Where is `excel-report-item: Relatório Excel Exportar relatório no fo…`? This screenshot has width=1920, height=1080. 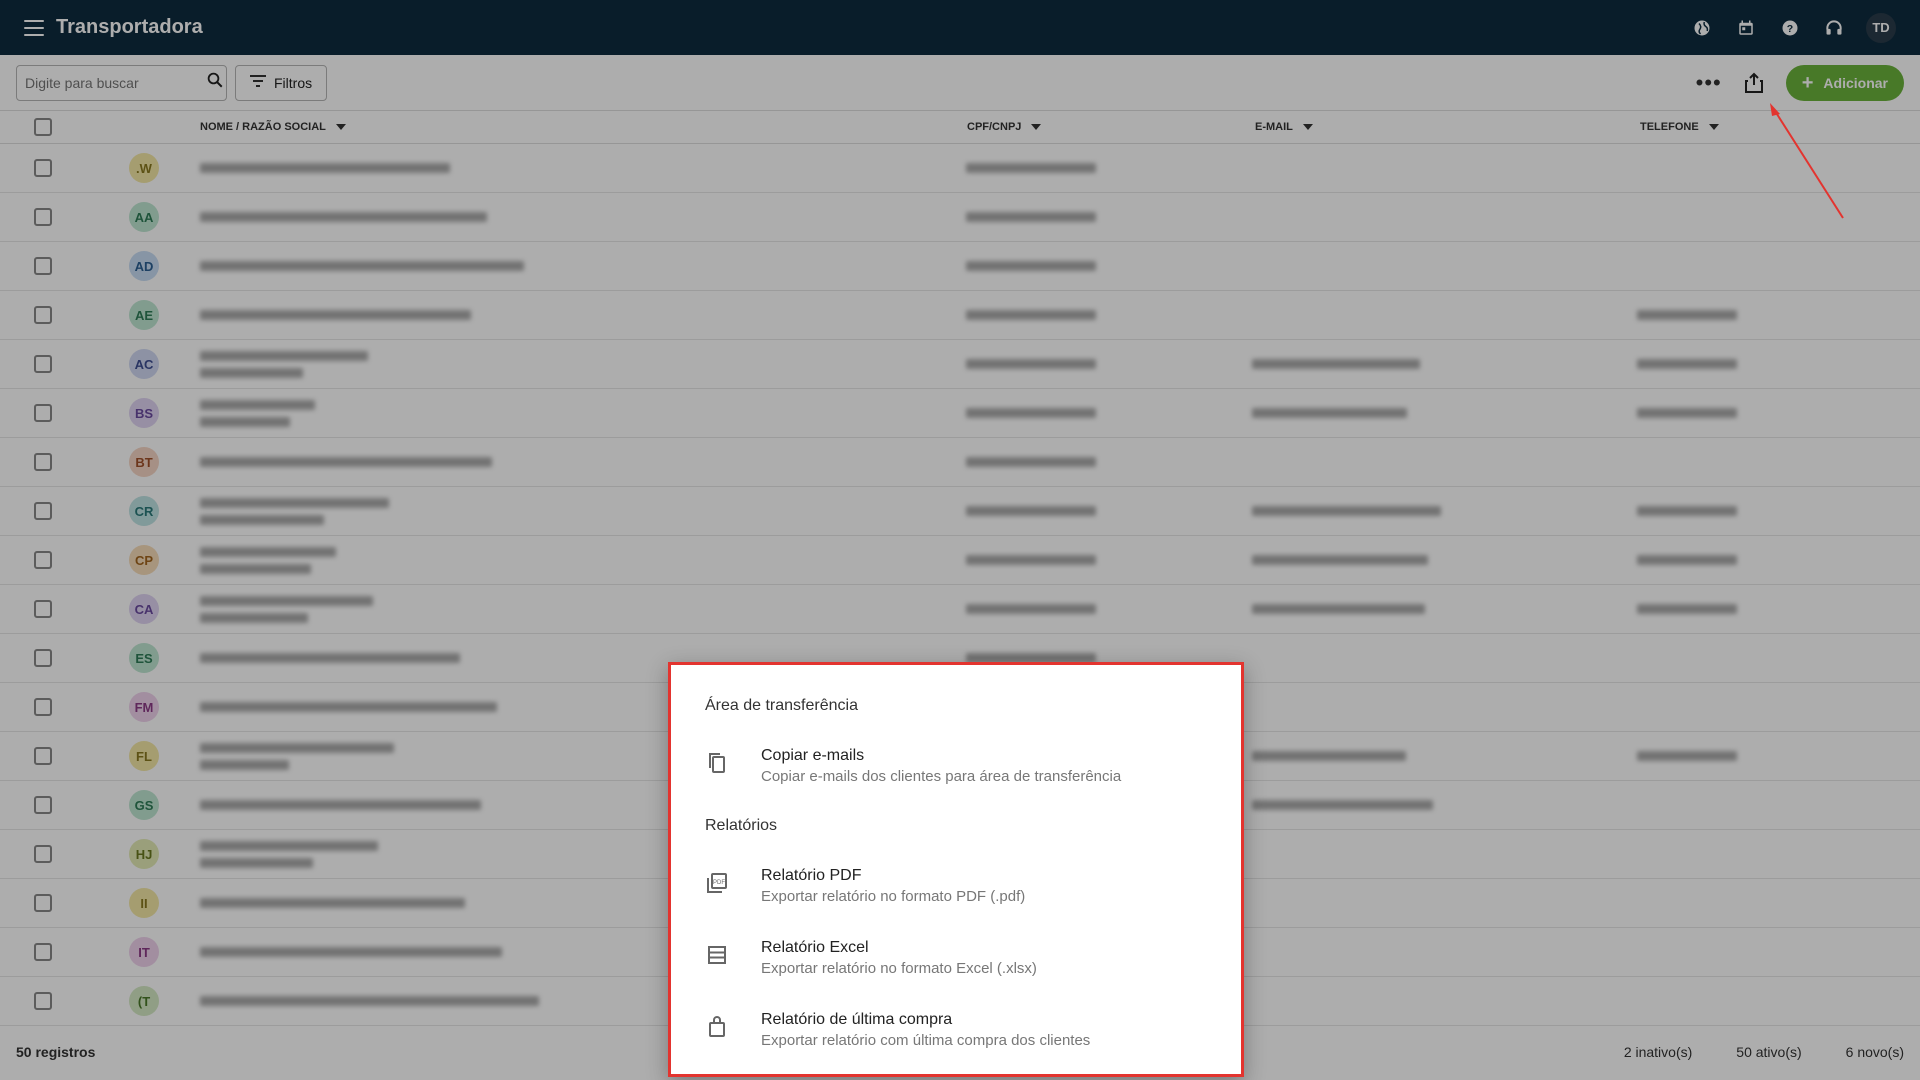
excel-report-item: Relatório Excel Exportar relatório no fo… is located at coordinates (956, 967).